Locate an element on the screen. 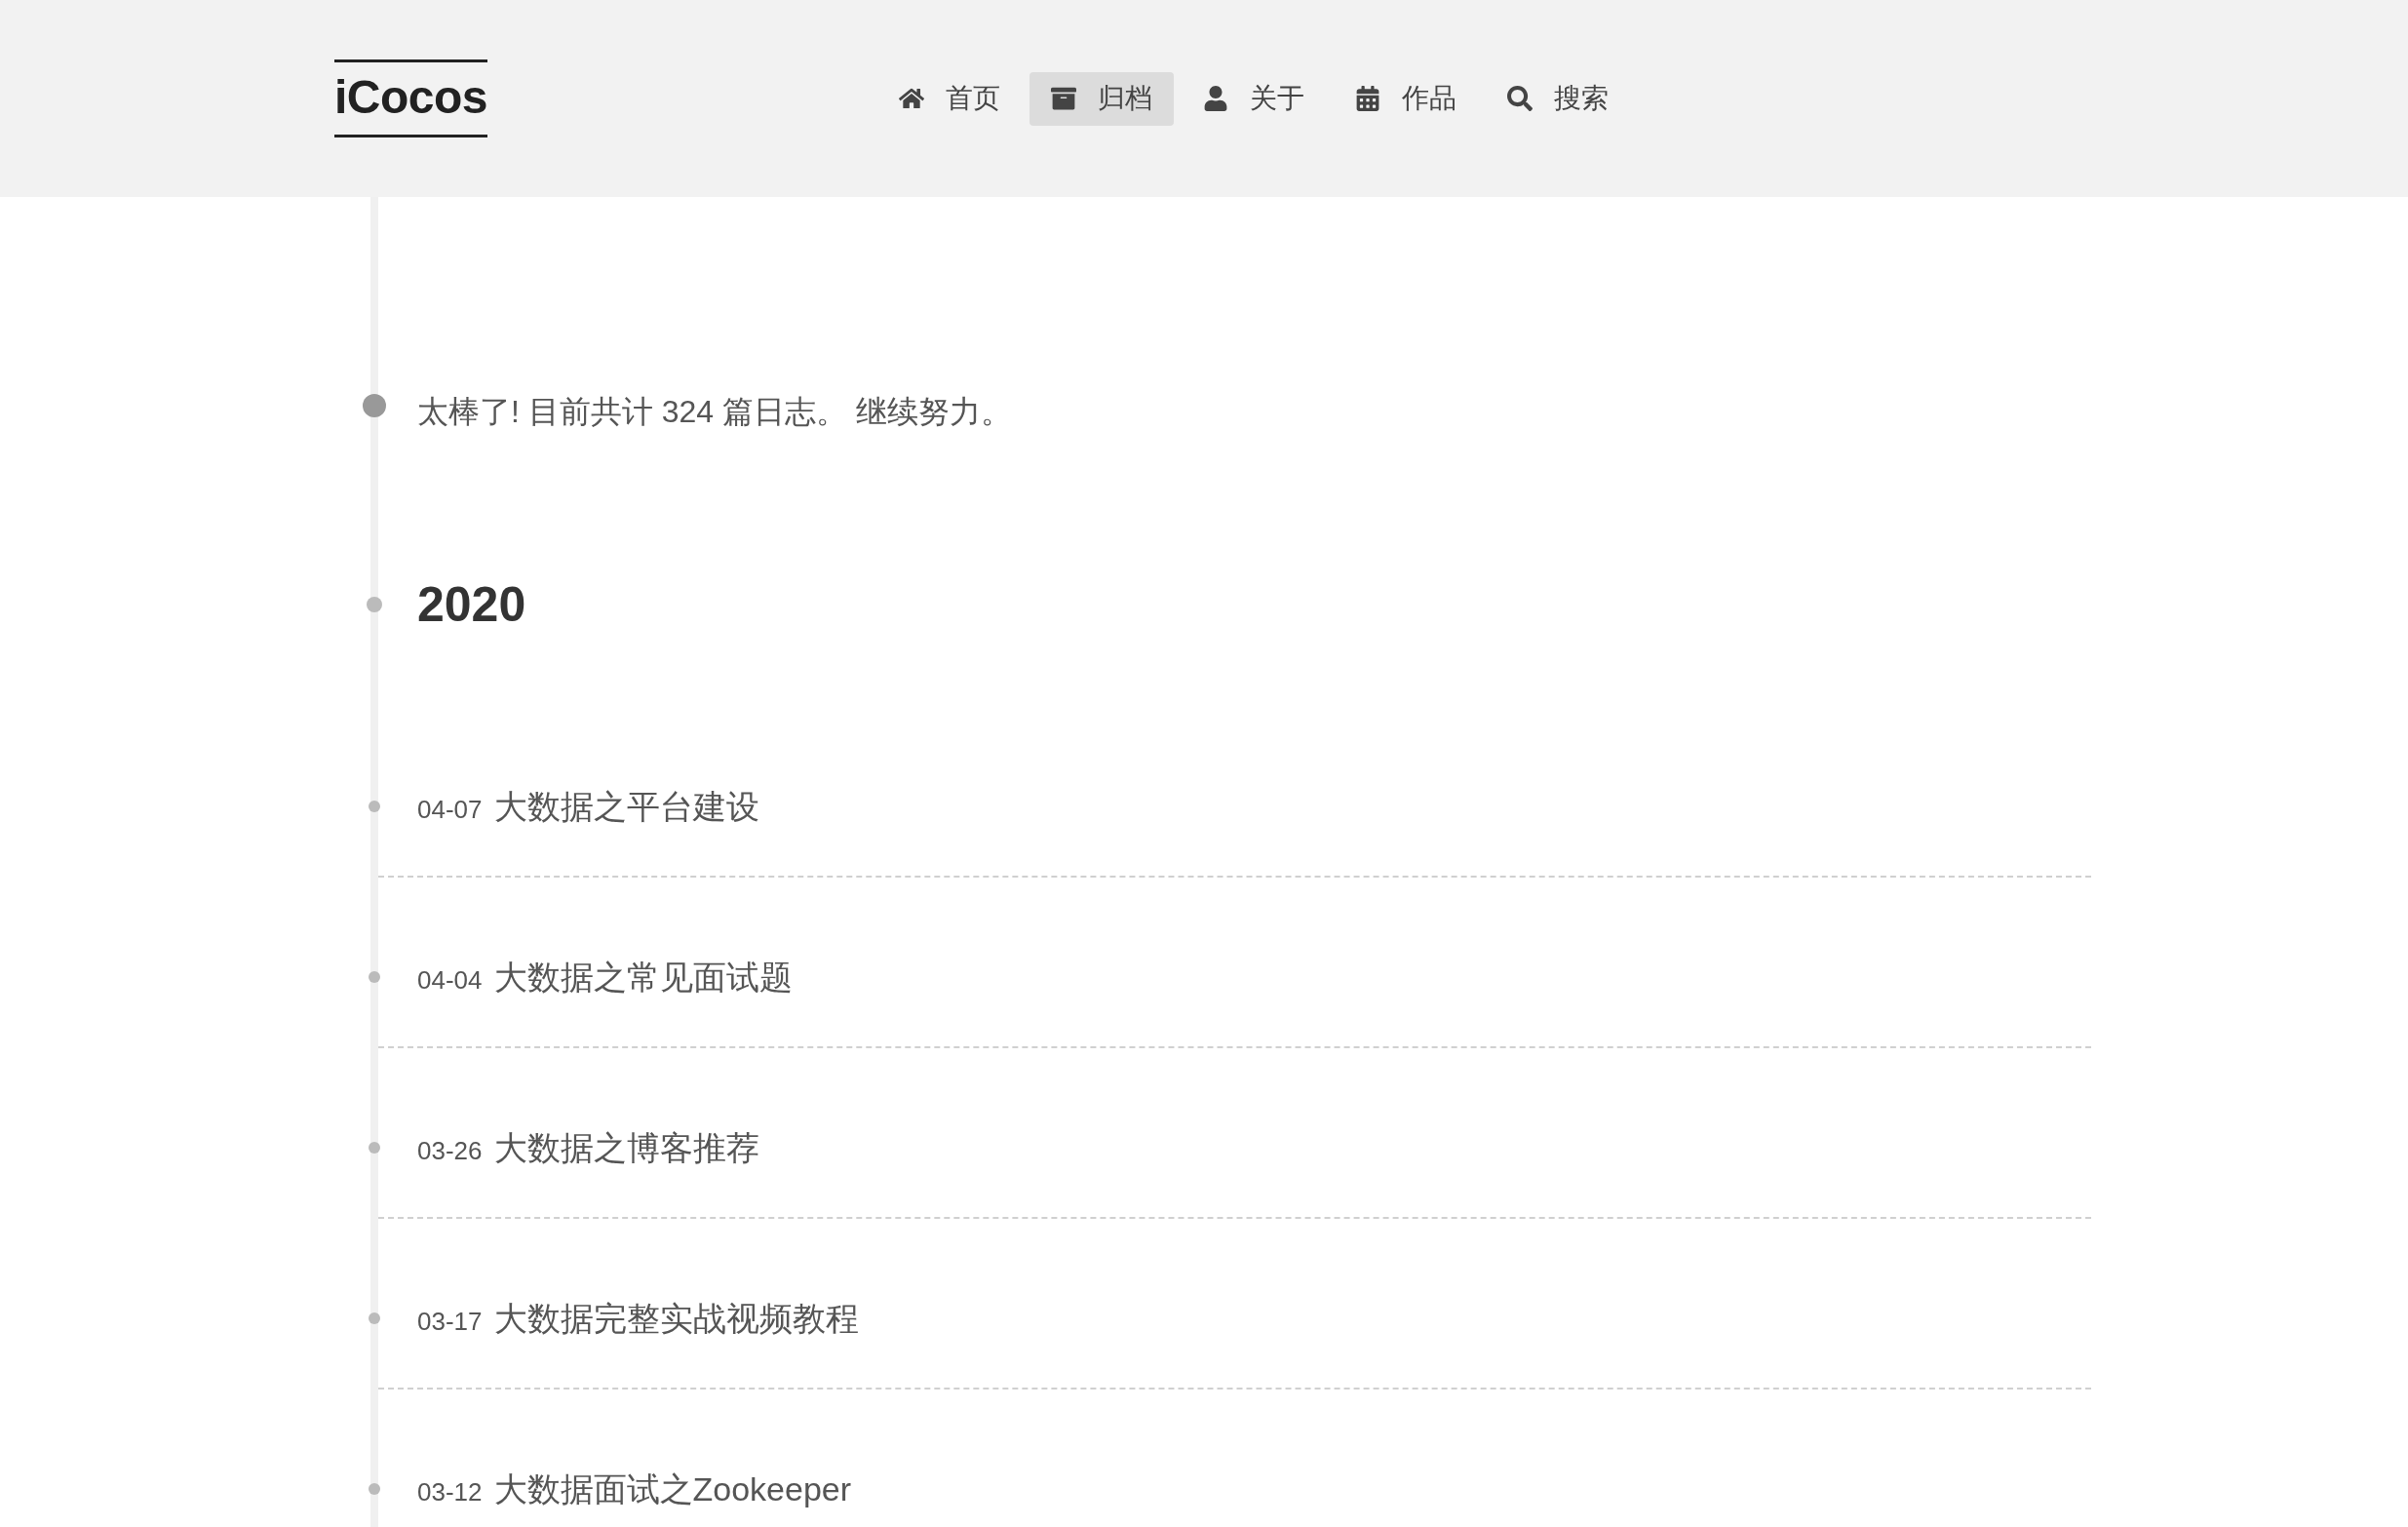 The width and height of the screenshot is (2408, 1527). post-date: 04-04 is located at coordinates (450, 980).